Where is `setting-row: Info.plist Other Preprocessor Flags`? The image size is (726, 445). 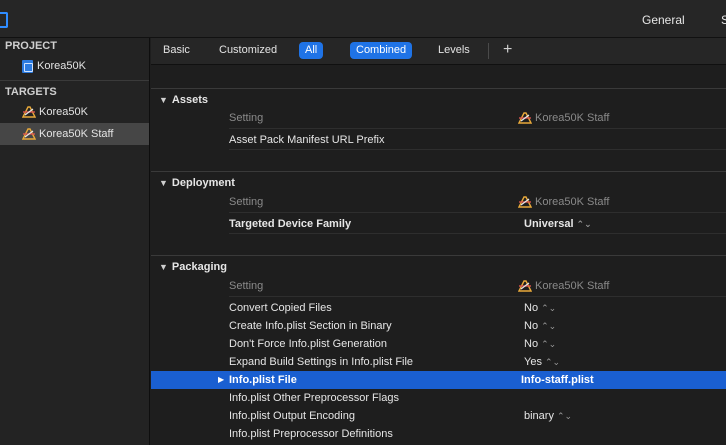
setting-row: Info.plist Other Preprocessor Flags is located at coordinates (438, 398).